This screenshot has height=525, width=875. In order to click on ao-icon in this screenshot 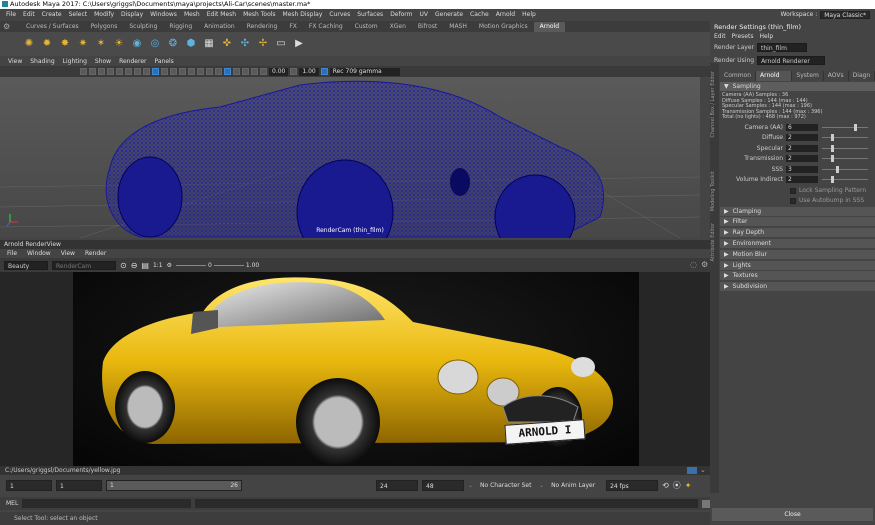, I will do `click(200, 71)`.